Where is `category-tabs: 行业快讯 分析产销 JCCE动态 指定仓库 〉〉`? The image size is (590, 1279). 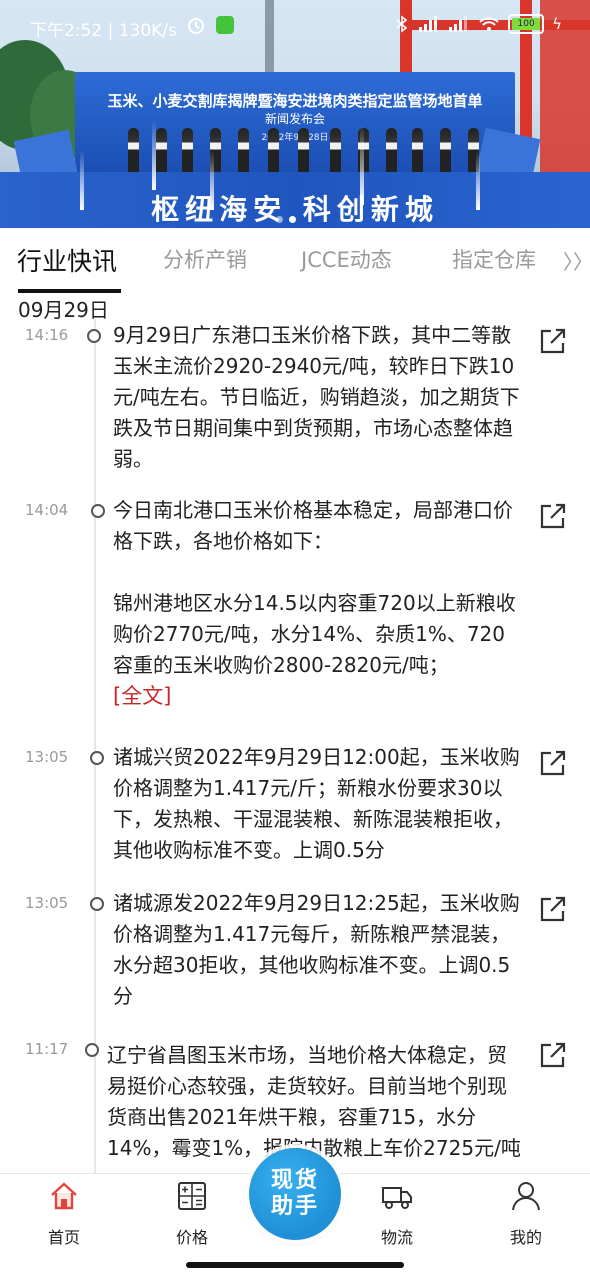
category-tabs: 行业快讯 分析产销 JCCE动态 指定仓库 〉〉 is located at coordinates (295, 260).